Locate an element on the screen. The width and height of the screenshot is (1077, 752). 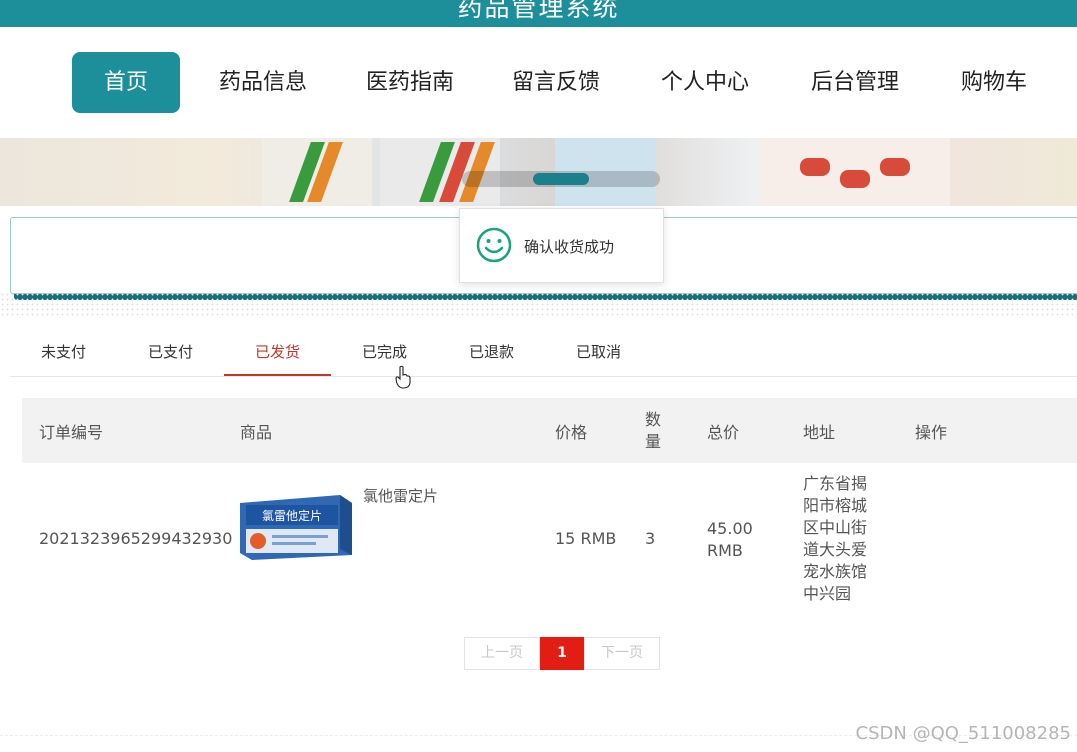
nav-item-medical-guide: 医药指南 is located at coordinates (410, 82).